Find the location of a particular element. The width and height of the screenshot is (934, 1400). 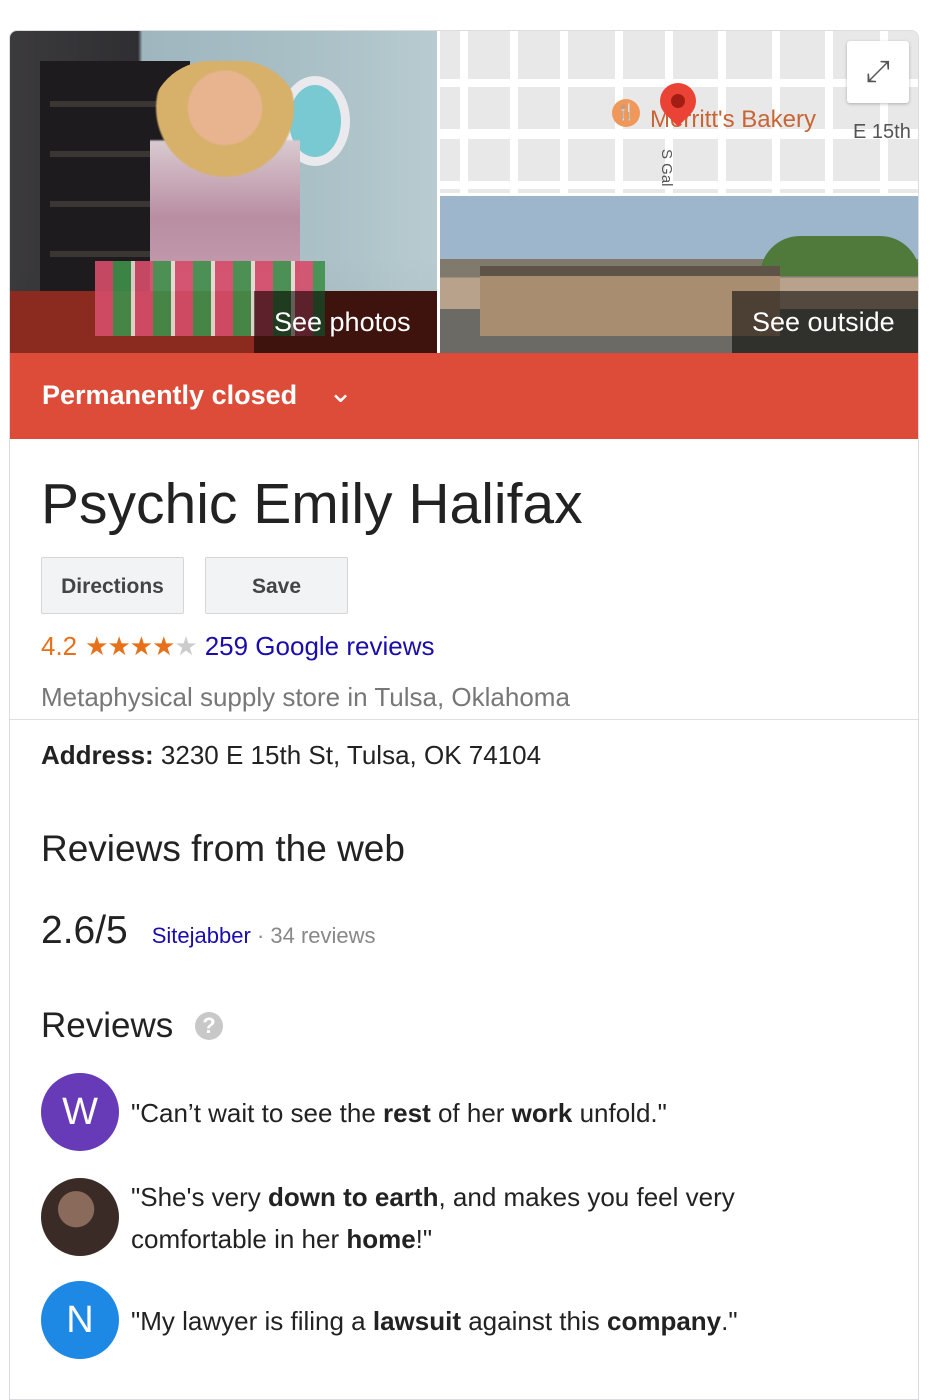

quote-text: "My lawyer is filing a is located at coordinates (252, 1321).